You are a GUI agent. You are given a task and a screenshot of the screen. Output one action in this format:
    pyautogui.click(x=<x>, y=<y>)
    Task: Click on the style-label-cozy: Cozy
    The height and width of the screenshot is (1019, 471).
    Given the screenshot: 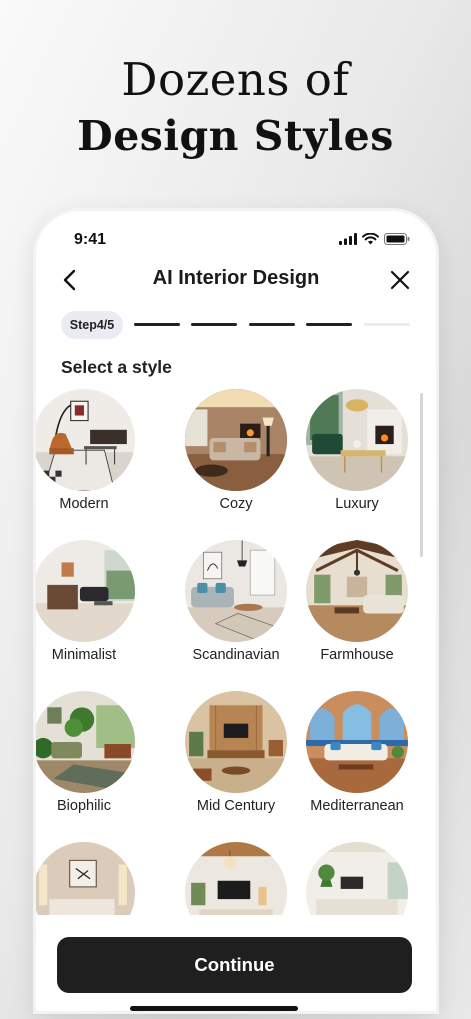 What is the action you would take?
    pyautogui.click(x=236, y=504)
    